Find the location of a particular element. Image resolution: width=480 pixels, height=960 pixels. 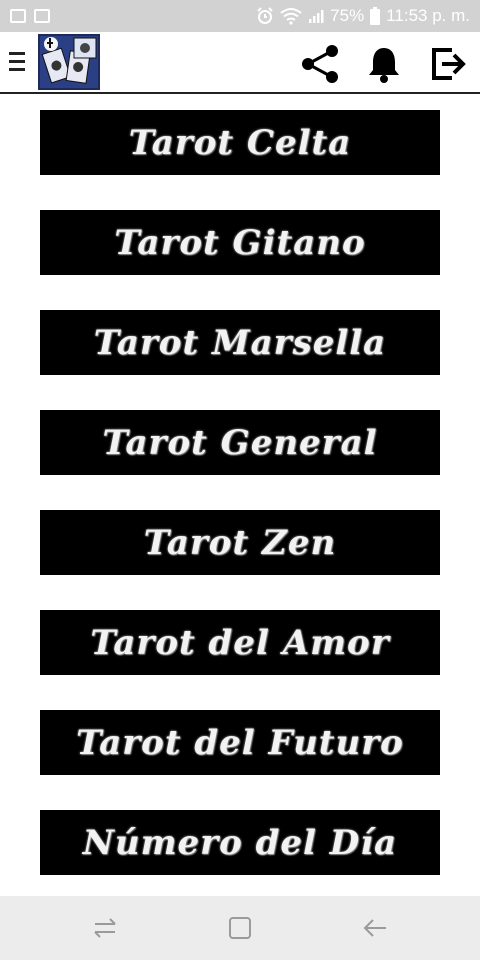

clock: 11:53 p. m. is located at coordinates (428, 15).